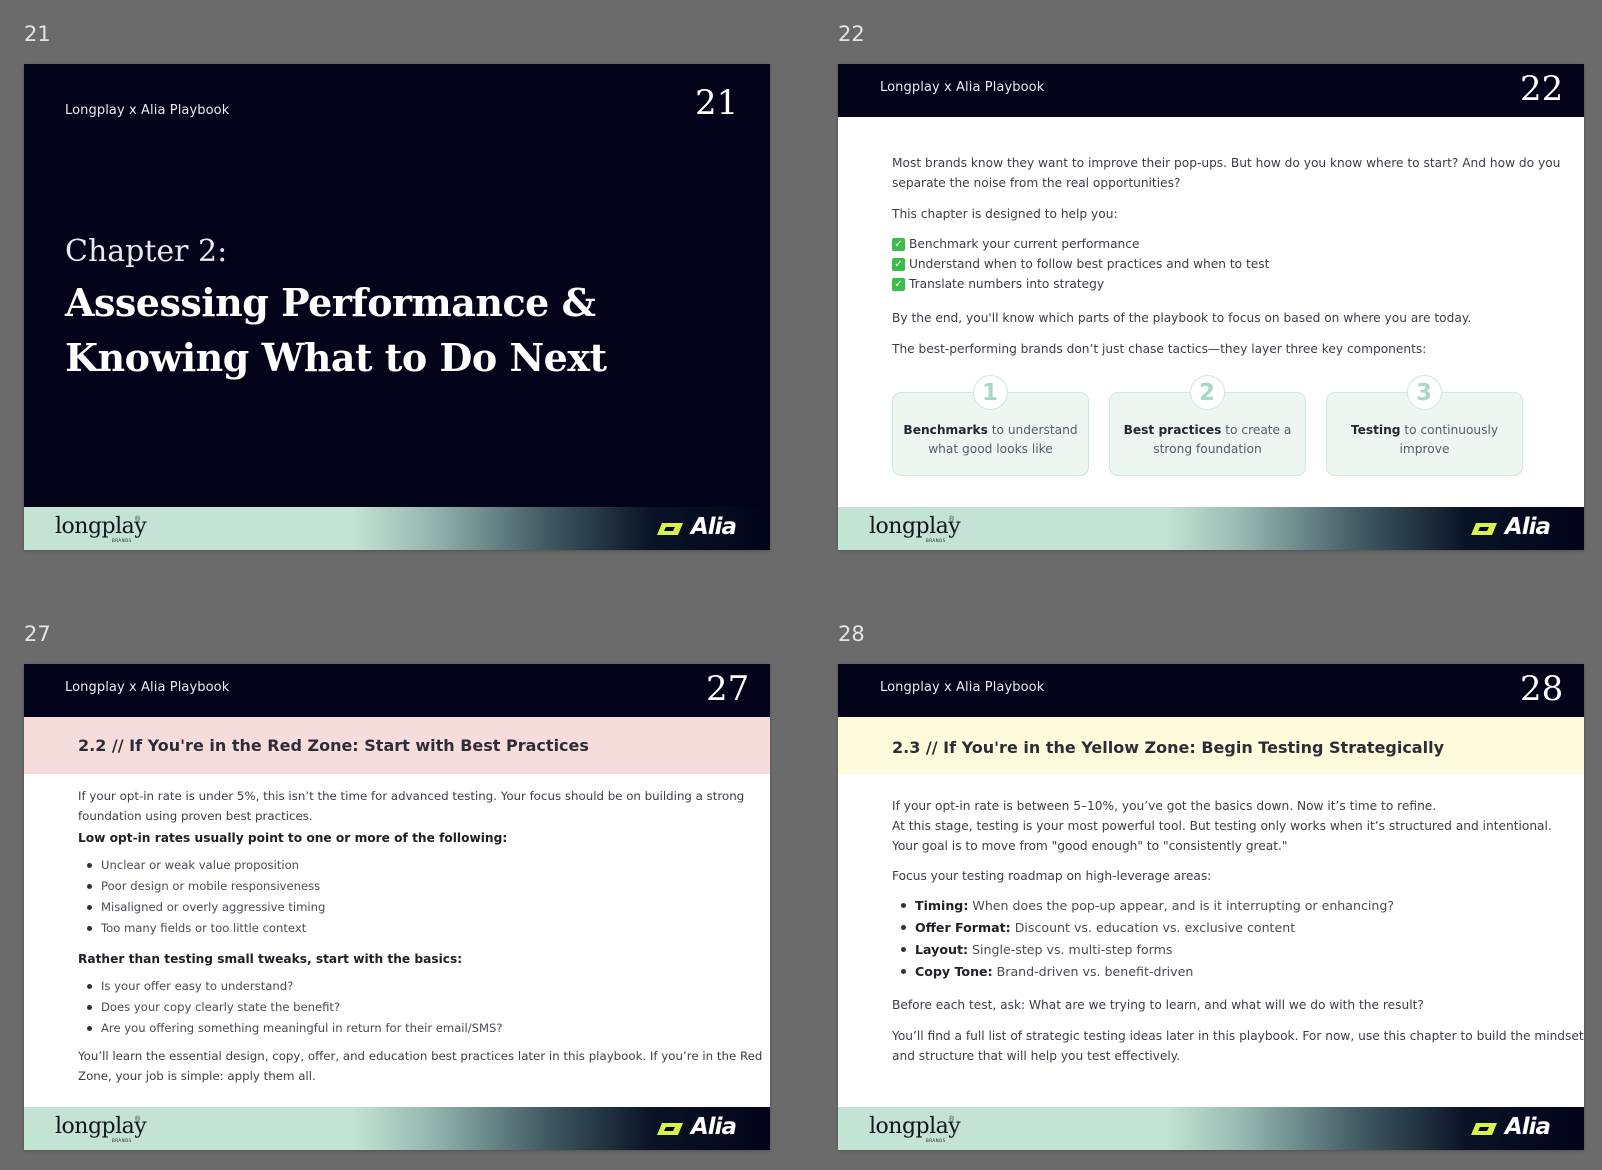 The image size is (1602, 1170). What do you see at coordinates (1207, 392) in the screenshot?
I see `card-number: 2` at bounding box center [1207, 392].